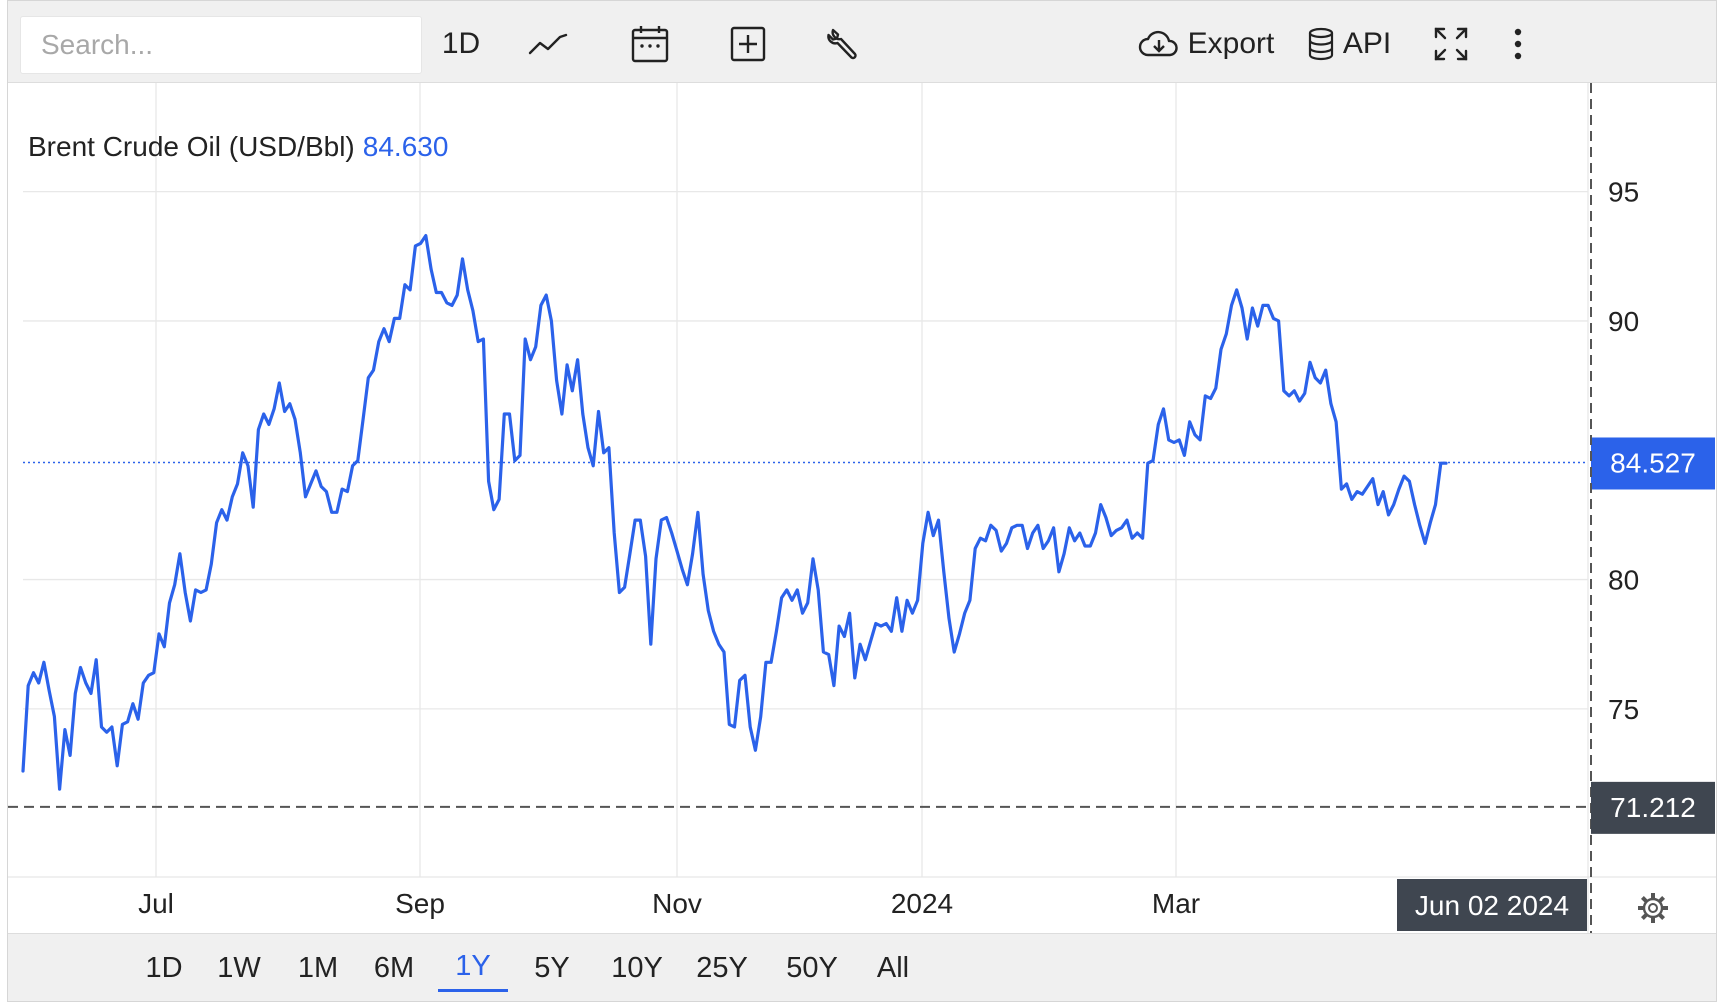  What do you see at coordinates (862, 967) in the screenshot?
I see `range-selector: 1D 1W 1M 6M 1Y 5Y 10Y 25Y 50Y All` at bounding box center [862, 967].